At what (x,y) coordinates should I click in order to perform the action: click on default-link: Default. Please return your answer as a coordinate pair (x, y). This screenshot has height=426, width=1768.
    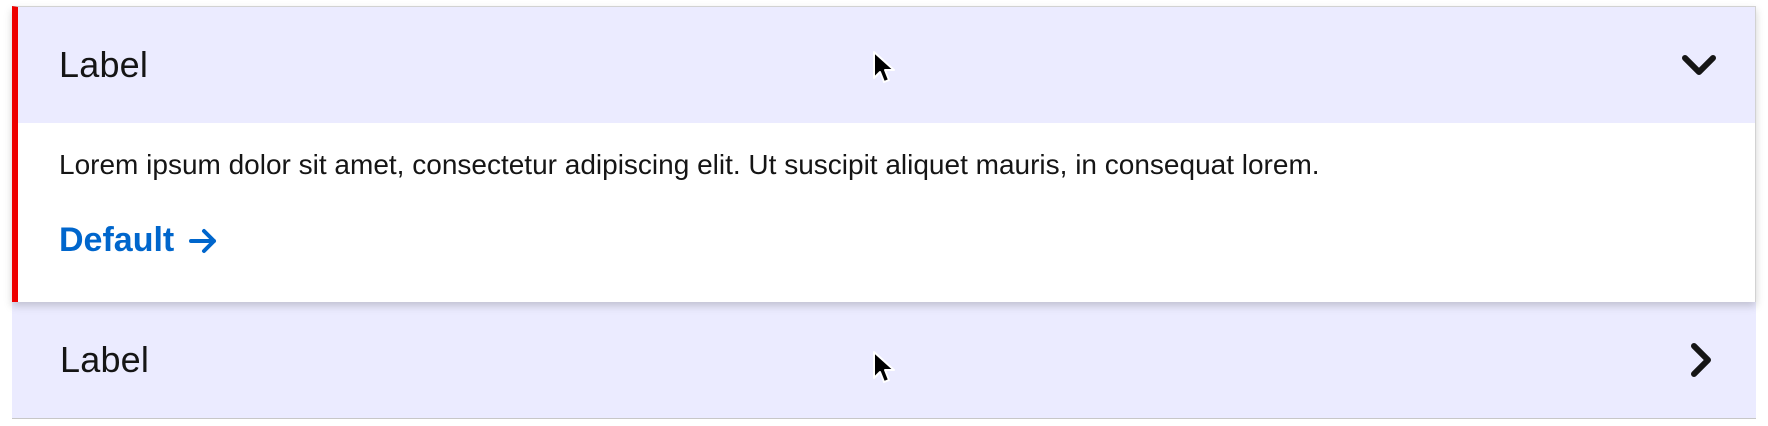
    Looking at the image, I should click on (138, 240).